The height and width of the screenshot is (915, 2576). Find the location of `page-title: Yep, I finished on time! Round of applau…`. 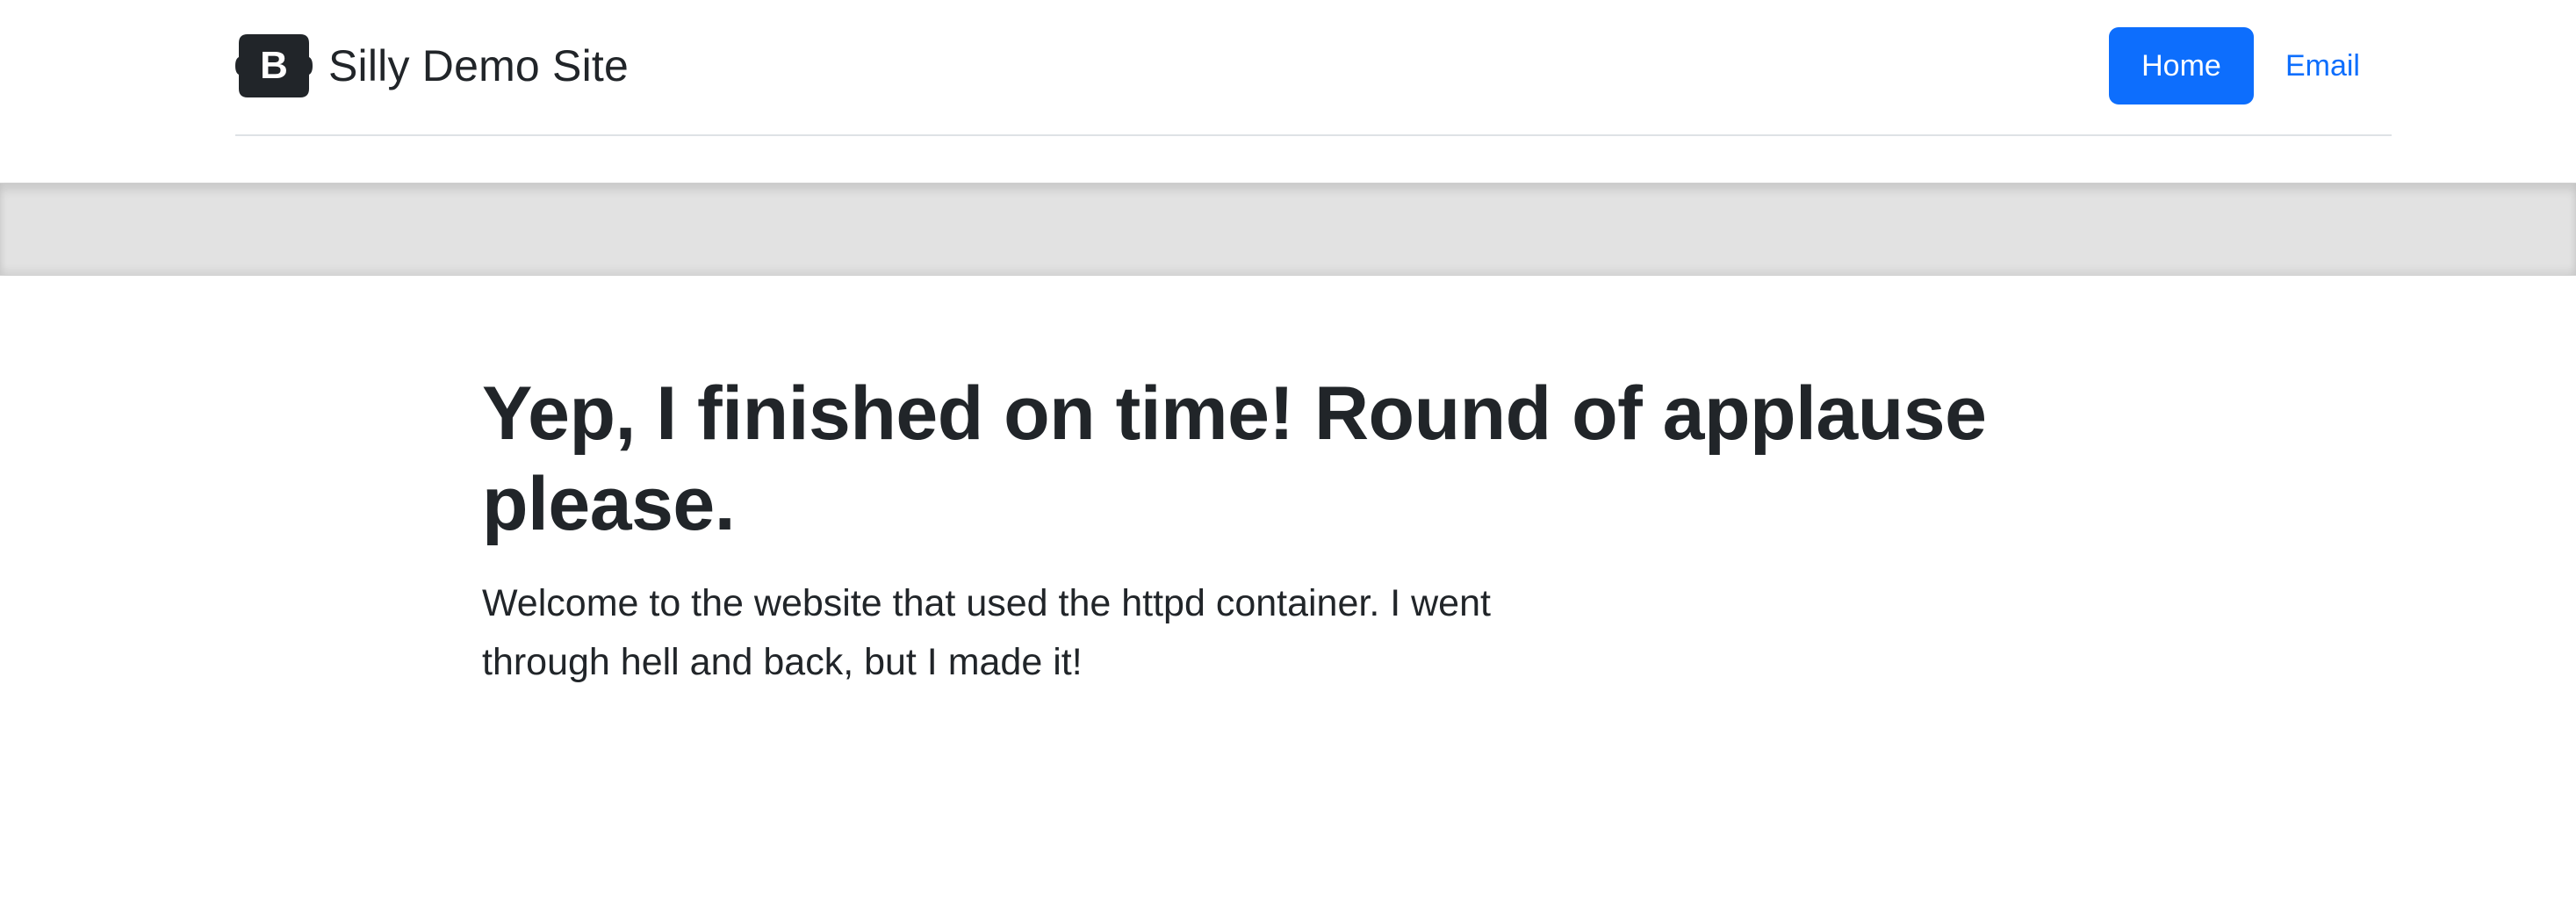

page-title: Yep, I finished on time! Round of applau… is located at coordinates (1234, 459).